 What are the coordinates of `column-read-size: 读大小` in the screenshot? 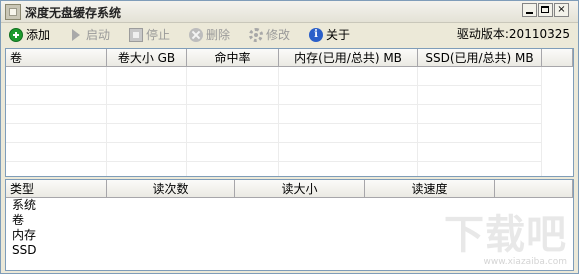 It's located at (300, 189).